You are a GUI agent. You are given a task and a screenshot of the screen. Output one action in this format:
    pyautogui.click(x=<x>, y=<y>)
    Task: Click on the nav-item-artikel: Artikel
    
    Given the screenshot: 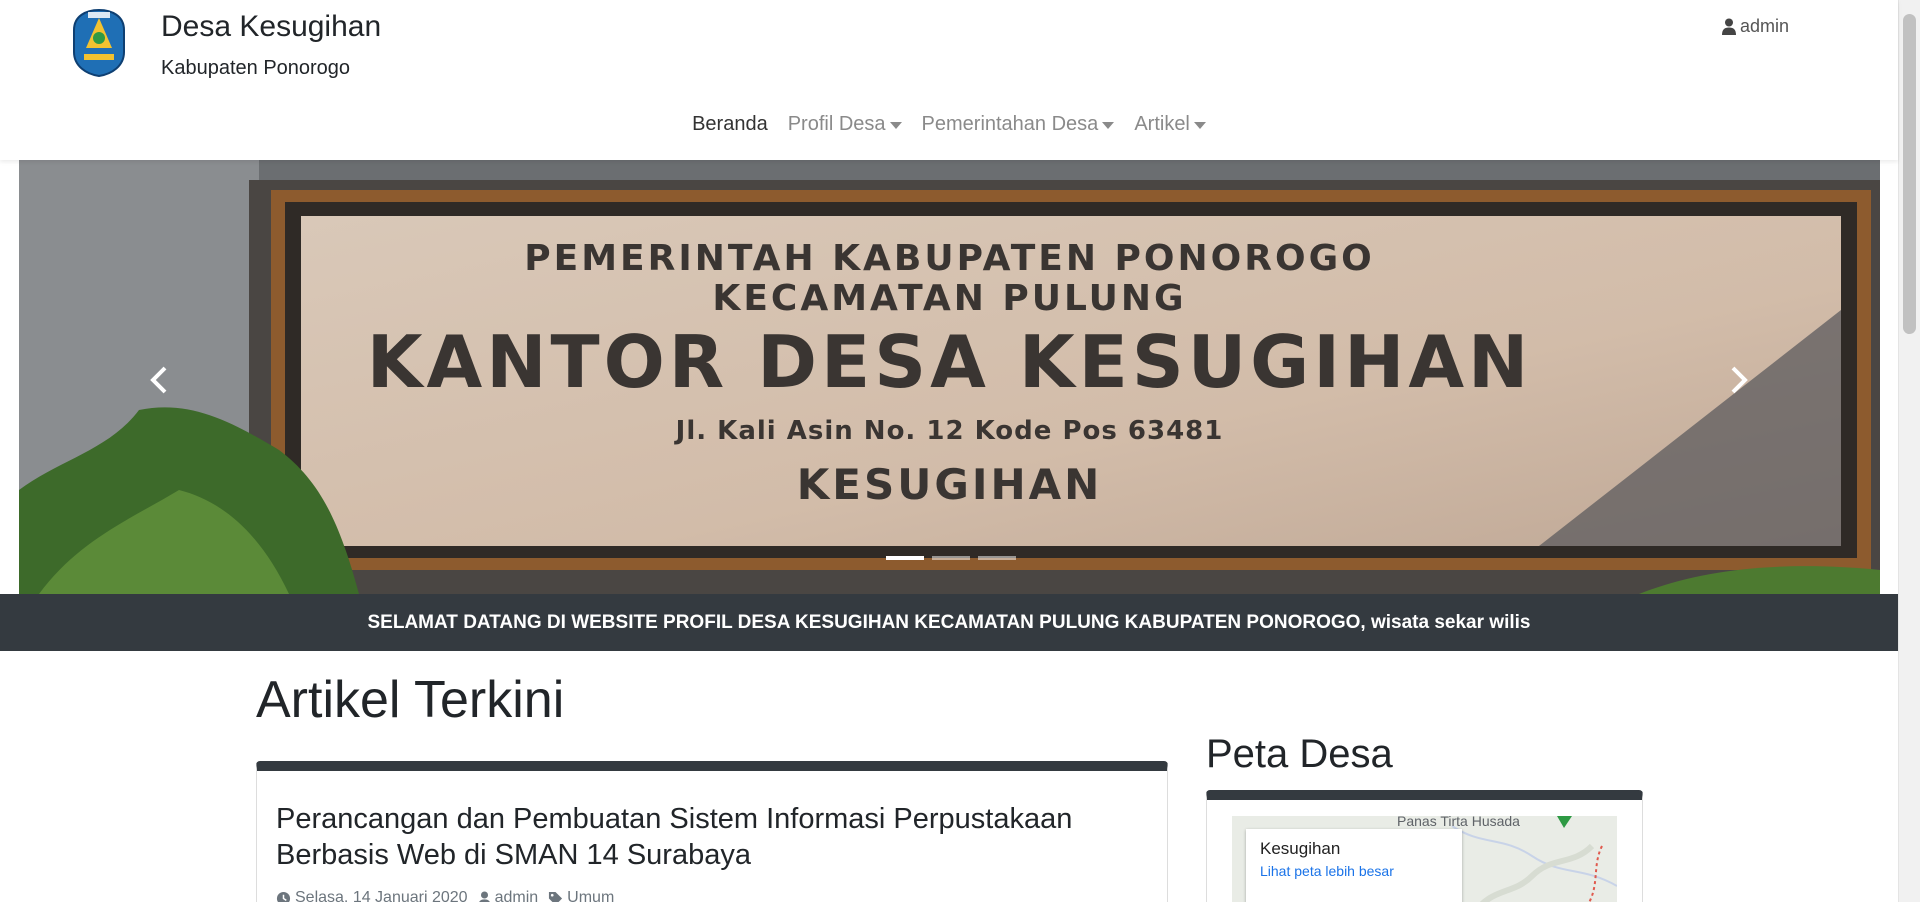 What is the action you would take?
    pyautogui.click(x=1170, y=124)
    